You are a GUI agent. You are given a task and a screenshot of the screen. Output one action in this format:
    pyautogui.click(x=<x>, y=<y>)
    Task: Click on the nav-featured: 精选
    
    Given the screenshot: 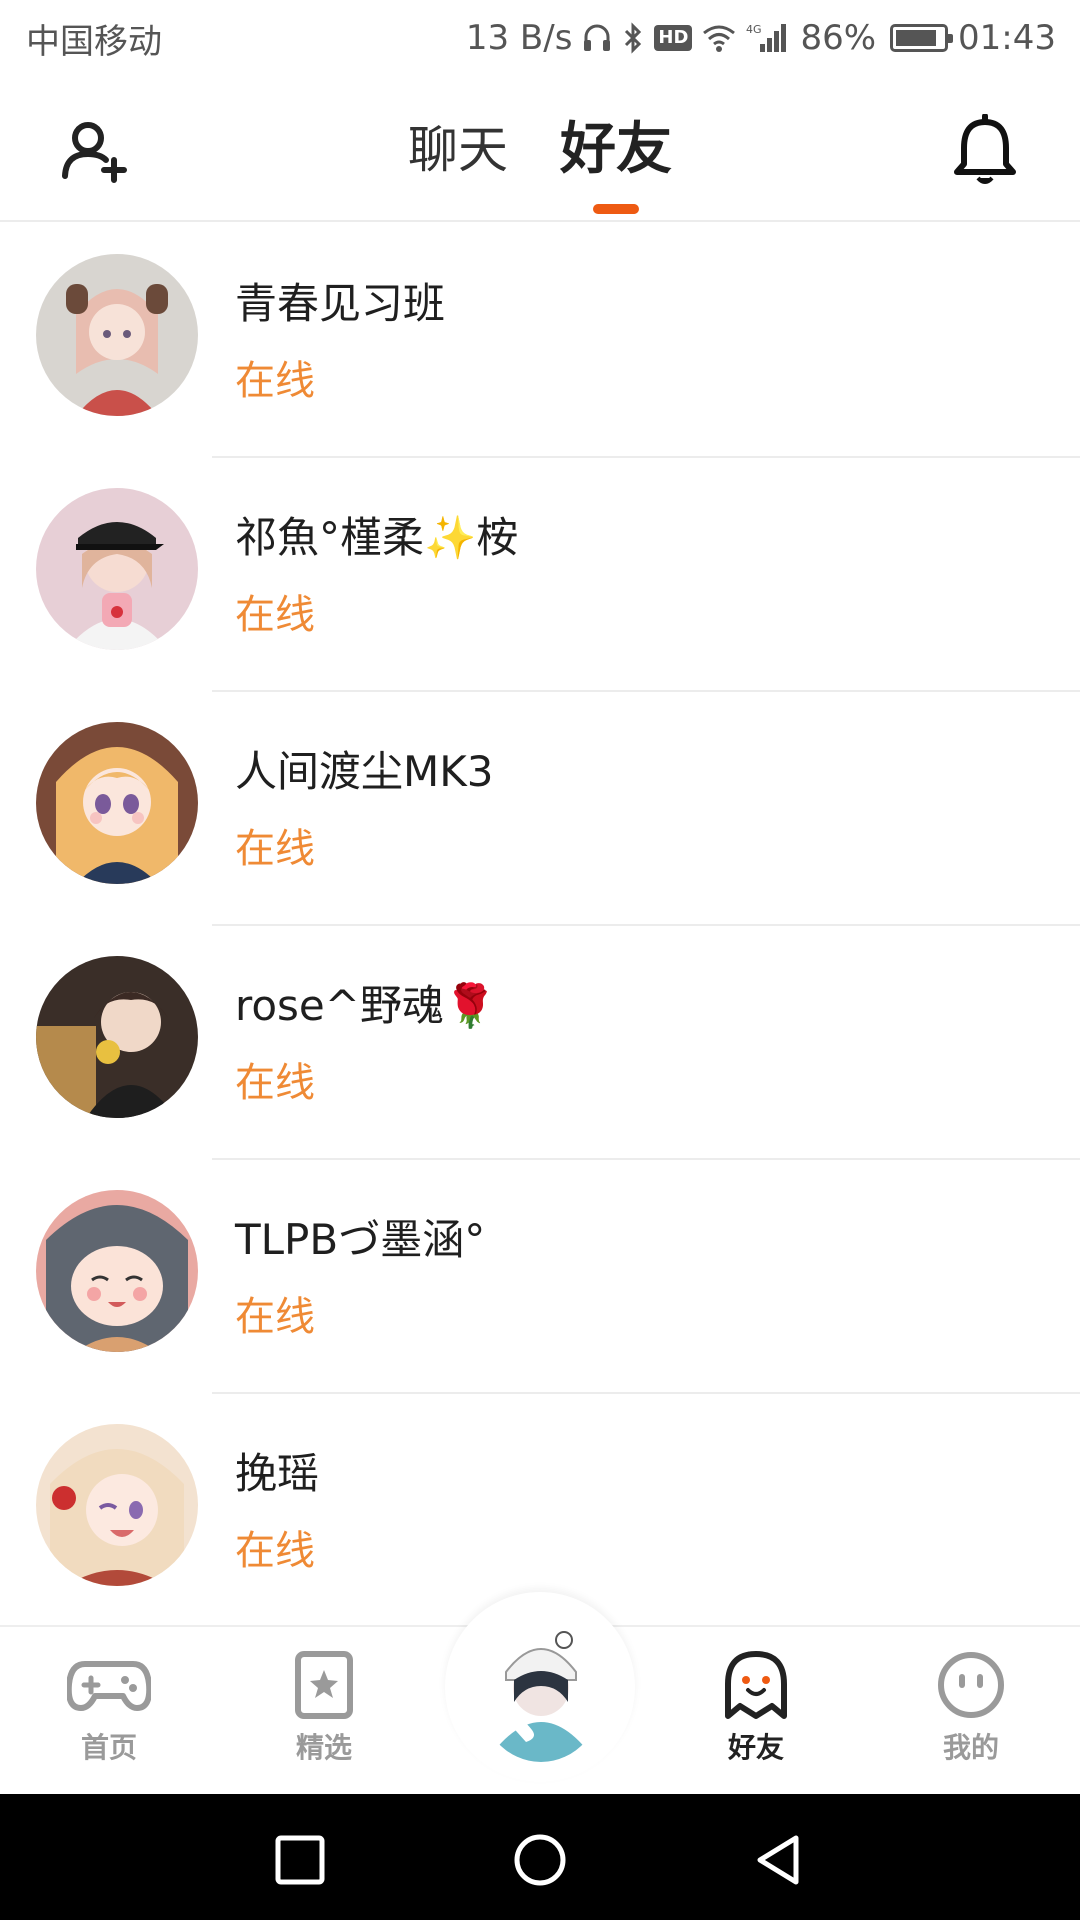 What is the action you would take?
    pyautogui.click(x=324, y=1708)
    